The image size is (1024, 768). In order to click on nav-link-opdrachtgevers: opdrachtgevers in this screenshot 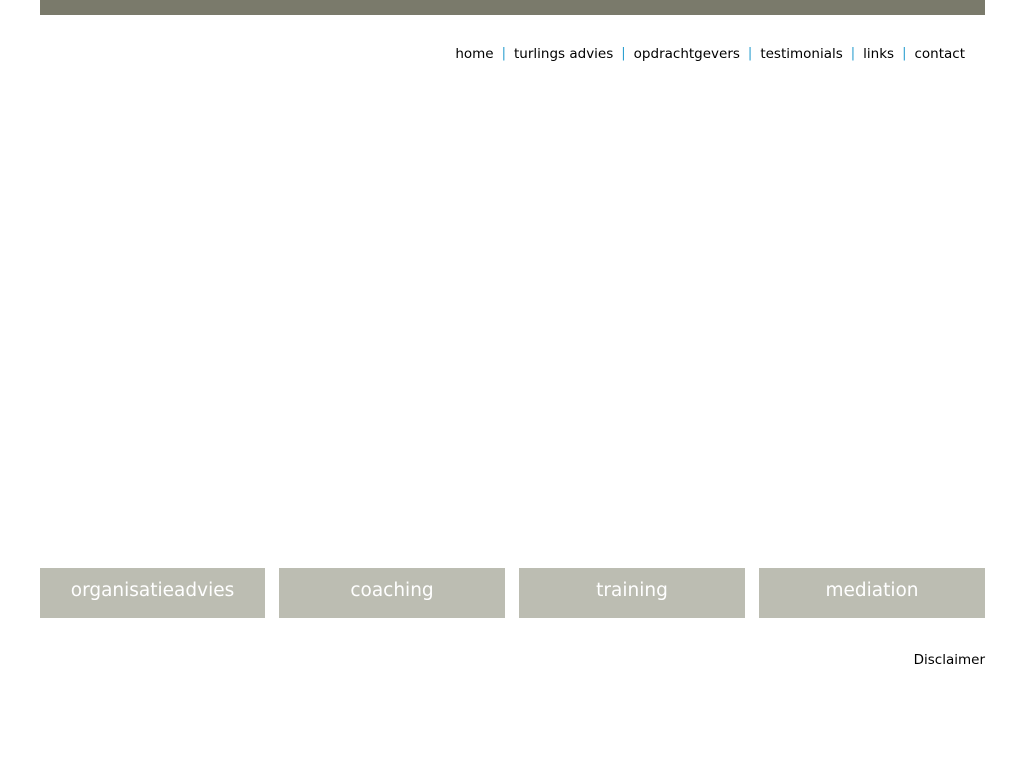, I will do `click(687, 54)`.